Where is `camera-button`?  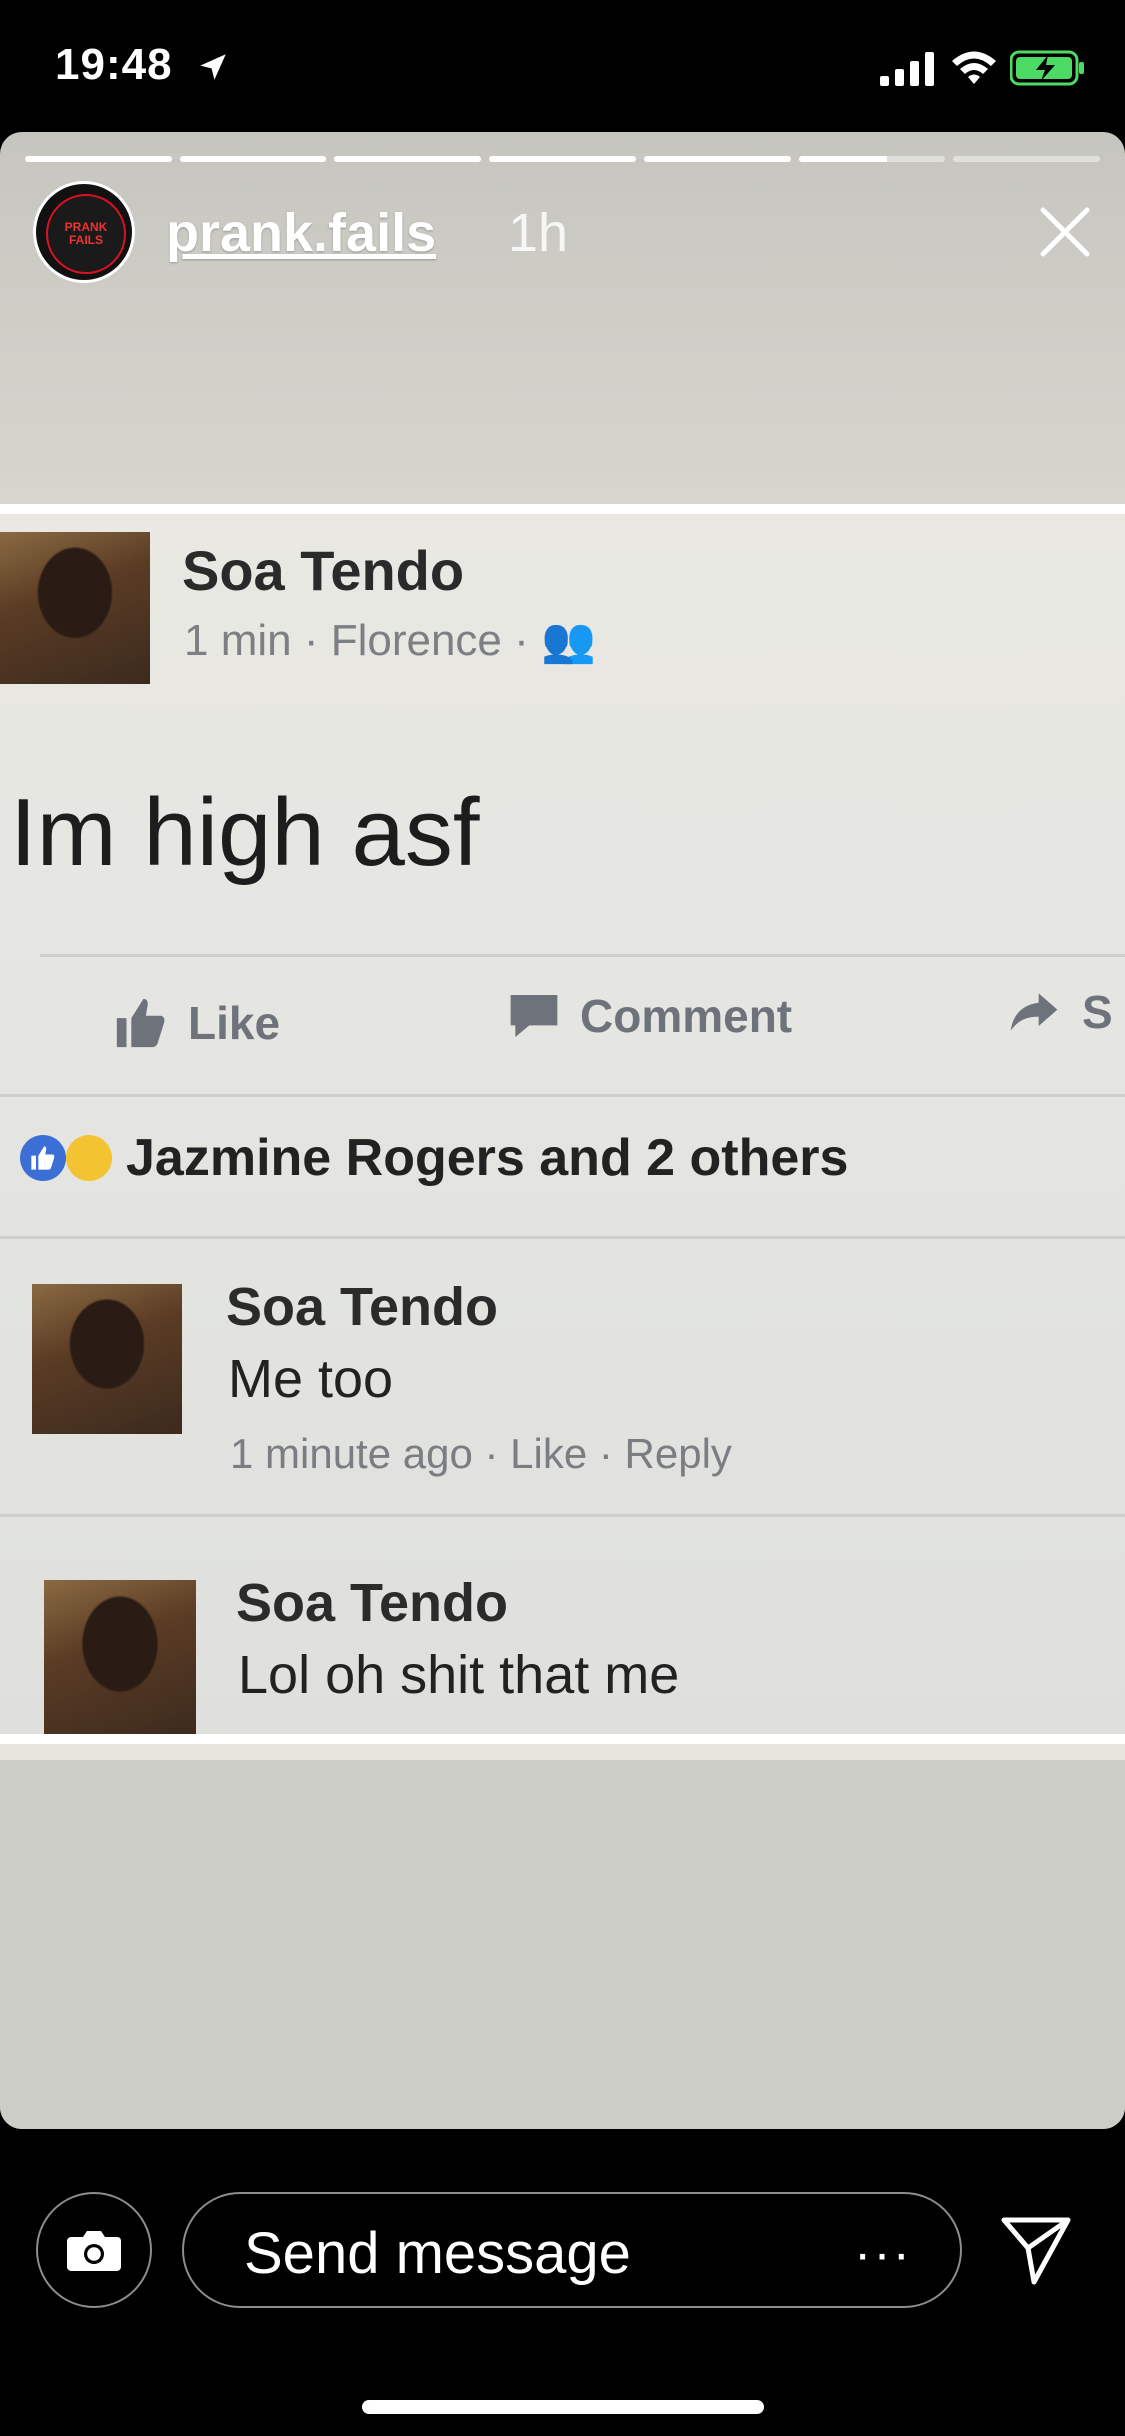 camera-button is located at coordinates (94, 2250).